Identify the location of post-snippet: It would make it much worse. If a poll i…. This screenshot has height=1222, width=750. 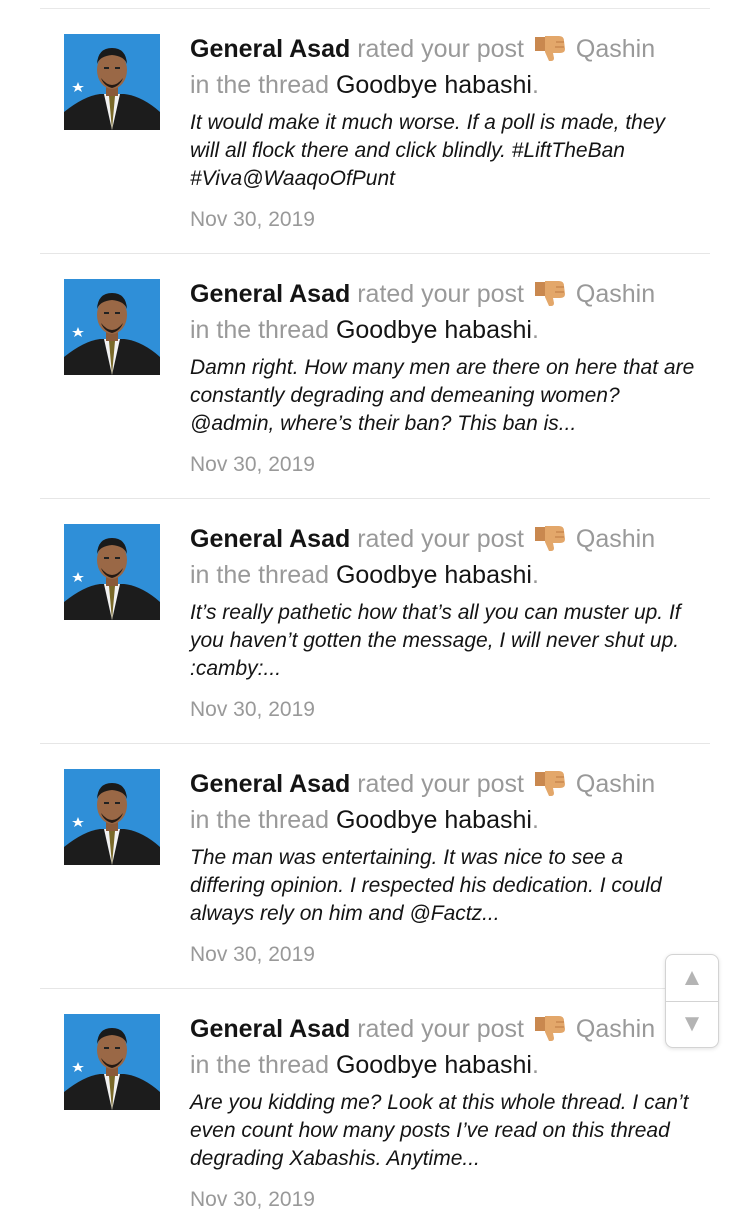
(445, 151).